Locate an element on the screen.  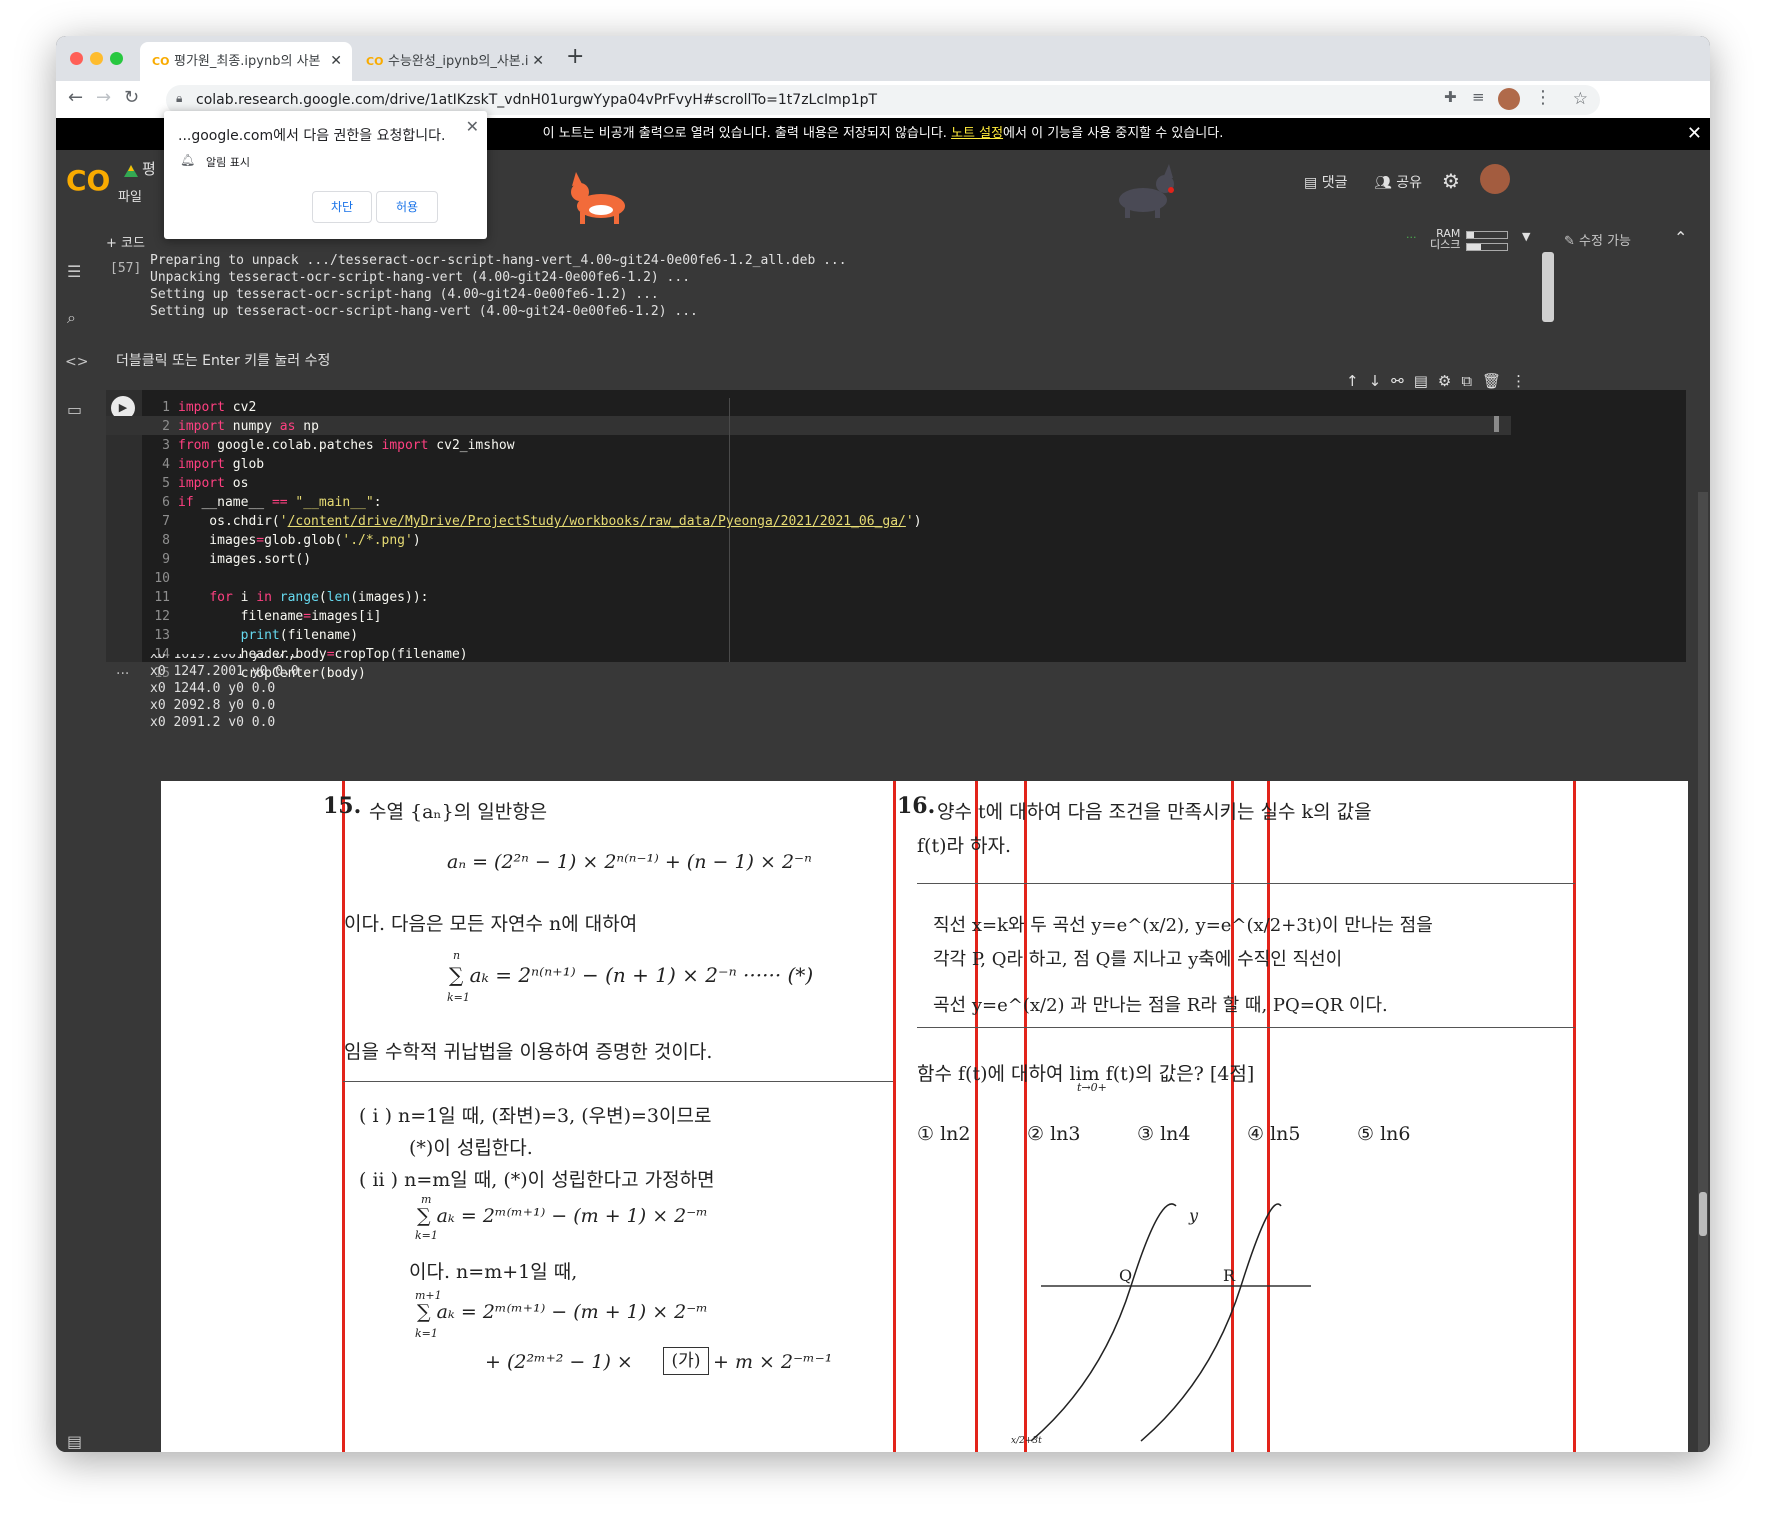
terminal-icon: ▤ is located at coordinates (74, 1441).